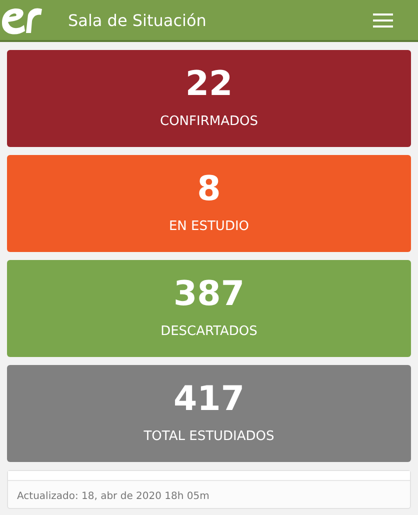 Image resolution: width=418 pixels, height=515 pixels. Describe the element at coordinates (209, 226) in the screenshot. I see `stat-label: EN ESTUDIO` at that location.